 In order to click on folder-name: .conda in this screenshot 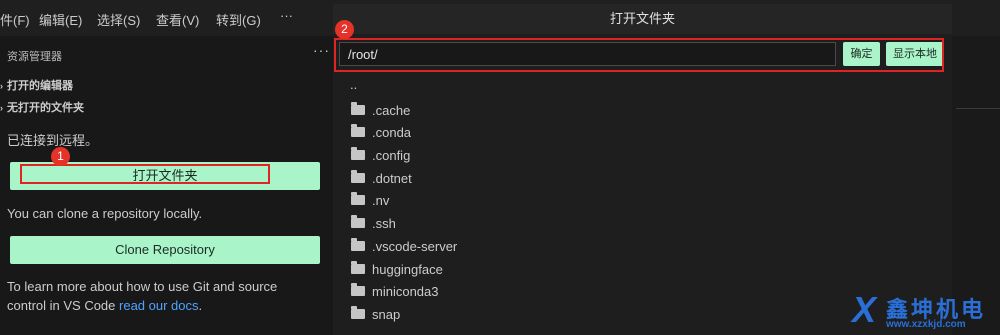, I will do `click(392, 133)`.